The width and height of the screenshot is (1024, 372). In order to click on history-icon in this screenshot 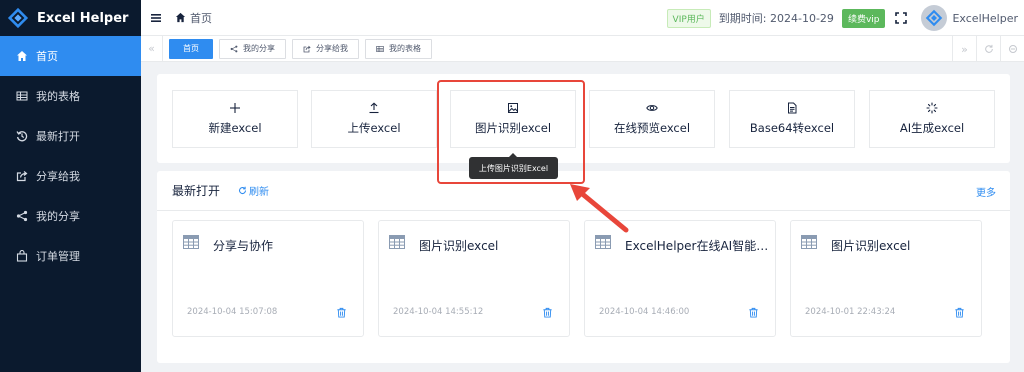, I will do `click(22, 136)`.